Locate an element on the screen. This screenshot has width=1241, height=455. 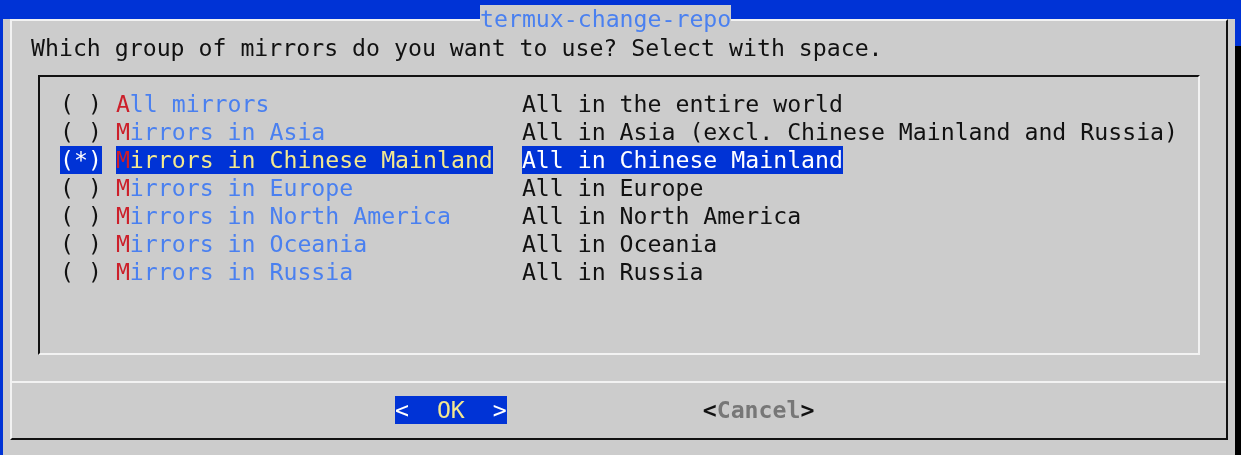
dialog-button: <Cancel> is located at coordinates (758, 410).